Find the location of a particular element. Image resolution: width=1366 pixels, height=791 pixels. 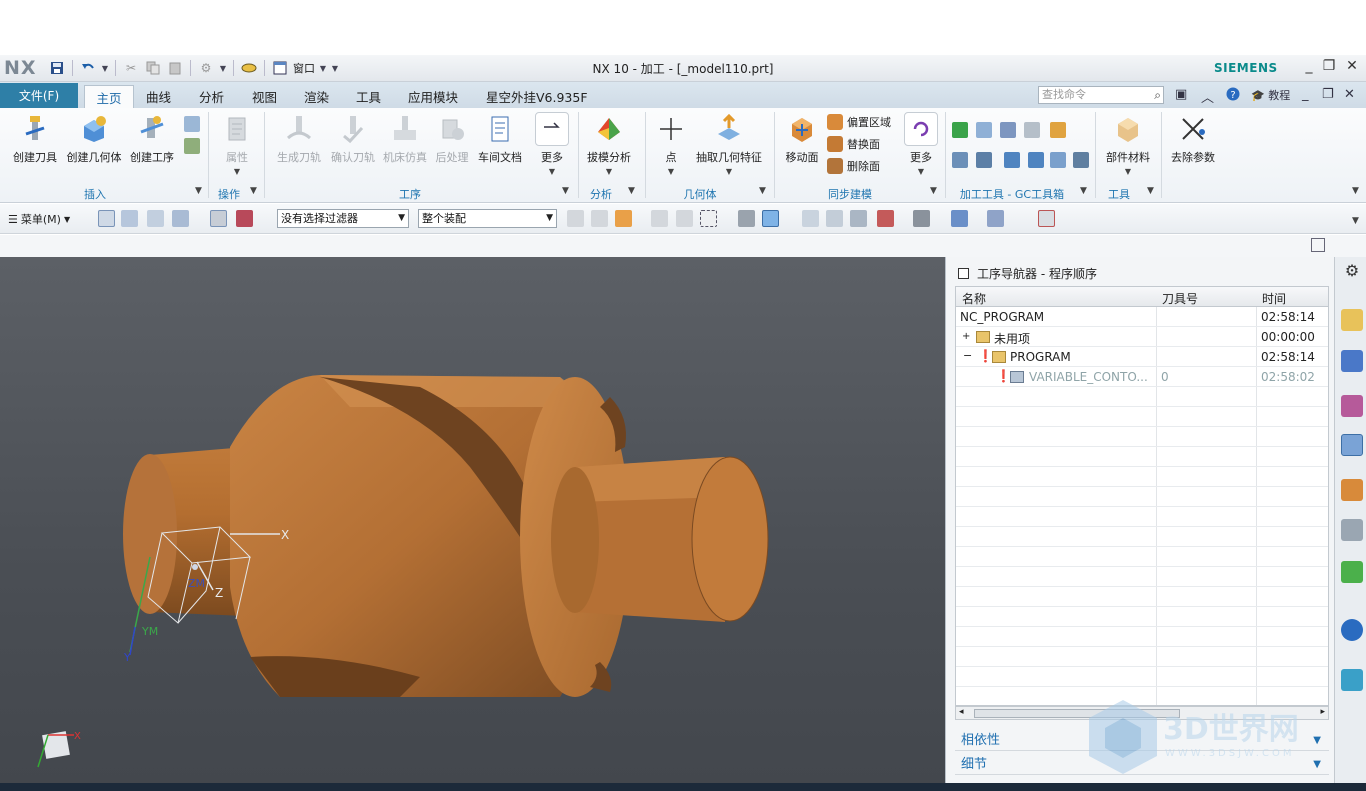

gc-tool-2-icon is located at coordinates (1008, 130).